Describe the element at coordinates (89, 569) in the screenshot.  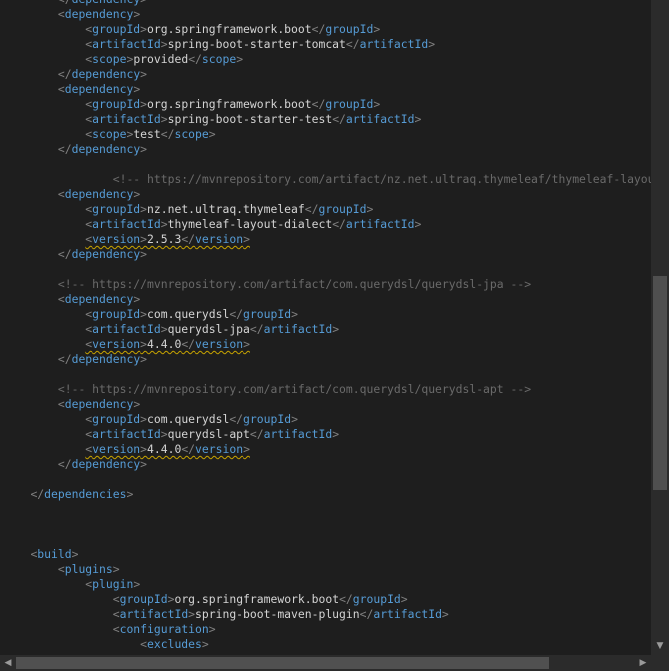
I see `xml-open-tag: <plugins>` at that location.